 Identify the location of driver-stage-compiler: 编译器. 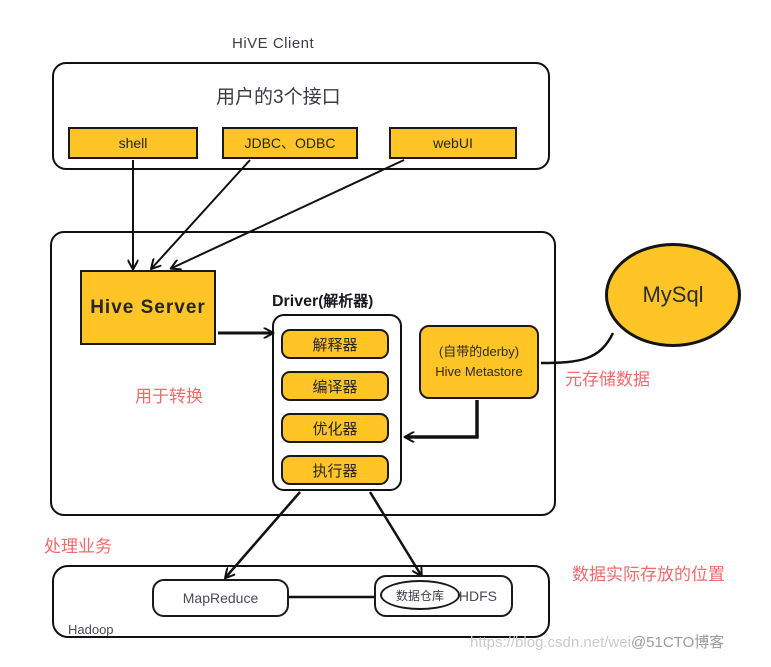
(335, 386).